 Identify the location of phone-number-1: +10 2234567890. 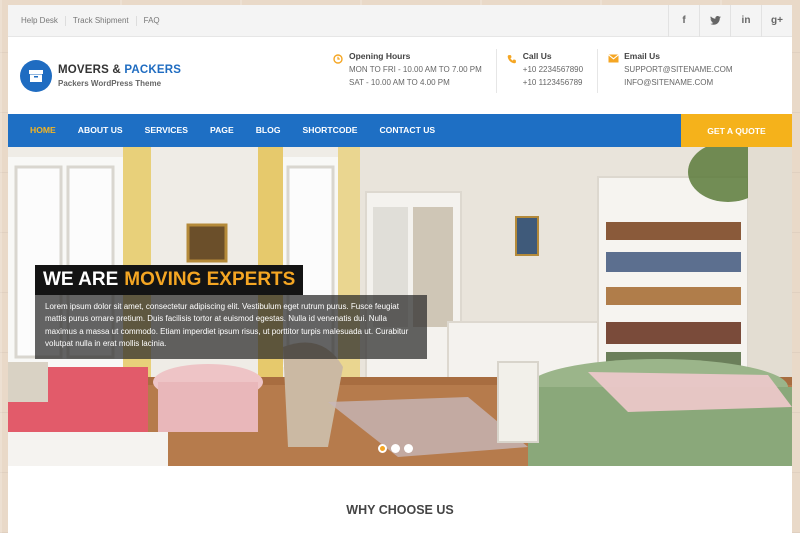
(553, 69).